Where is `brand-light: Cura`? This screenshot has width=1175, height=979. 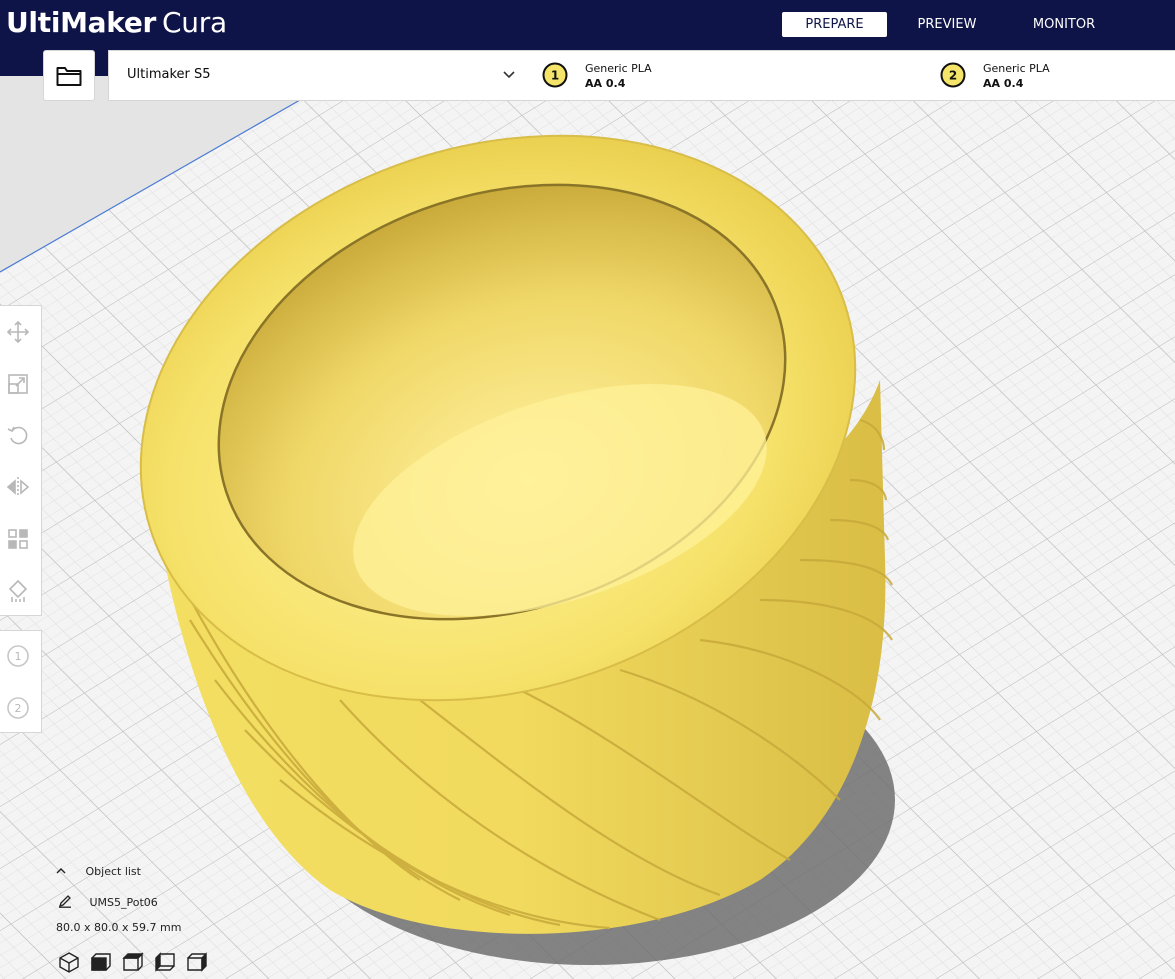
brand-light: Cura is located at coordinates (194, 22).